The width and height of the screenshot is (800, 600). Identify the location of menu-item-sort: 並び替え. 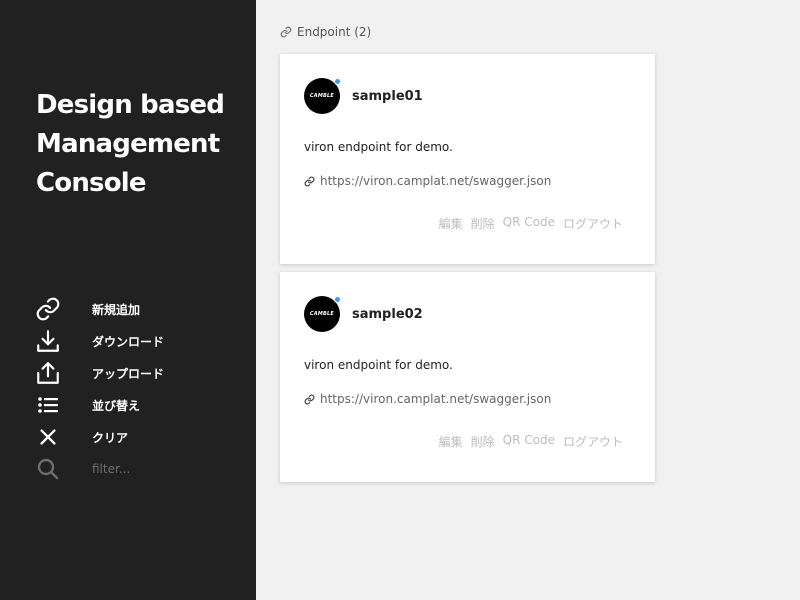
(128, 405).